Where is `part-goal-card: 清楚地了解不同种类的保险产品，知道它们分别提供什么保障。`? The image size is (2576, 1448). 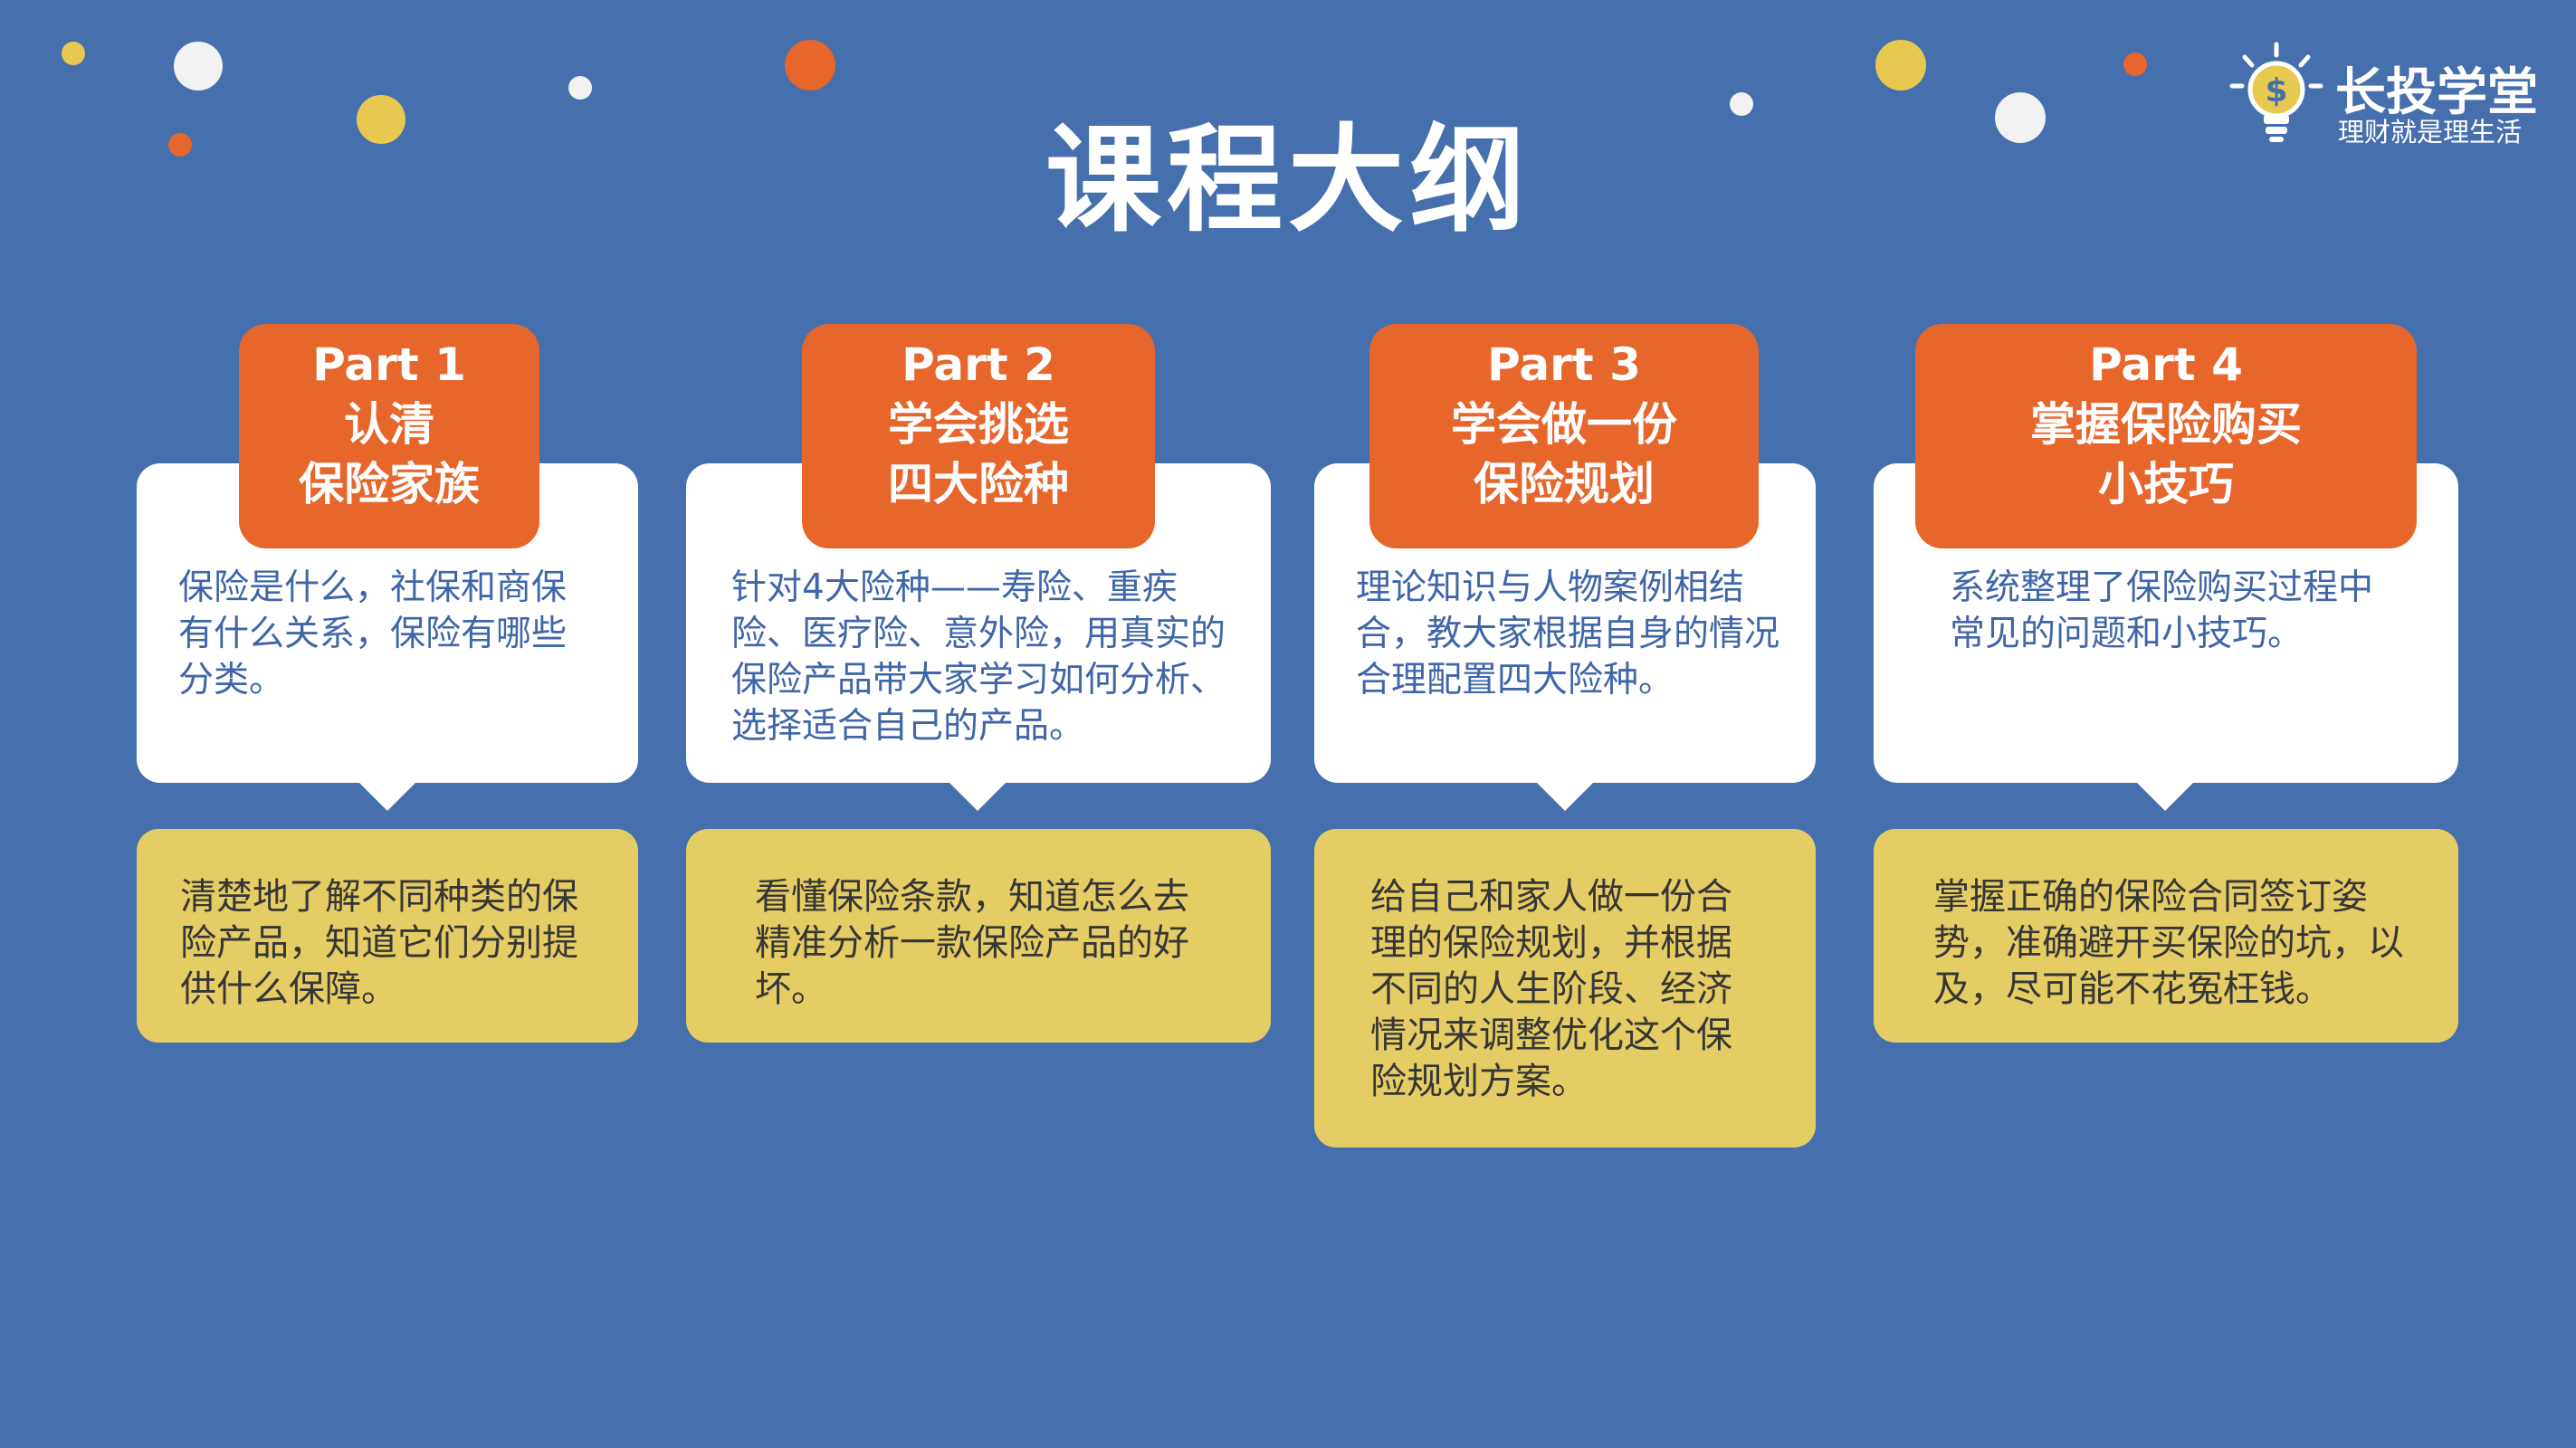 part-goal-card: 清楚地了解不同种类的保险产品，知道它们分别提供什么保障。 is located at coordinates (388, 936).